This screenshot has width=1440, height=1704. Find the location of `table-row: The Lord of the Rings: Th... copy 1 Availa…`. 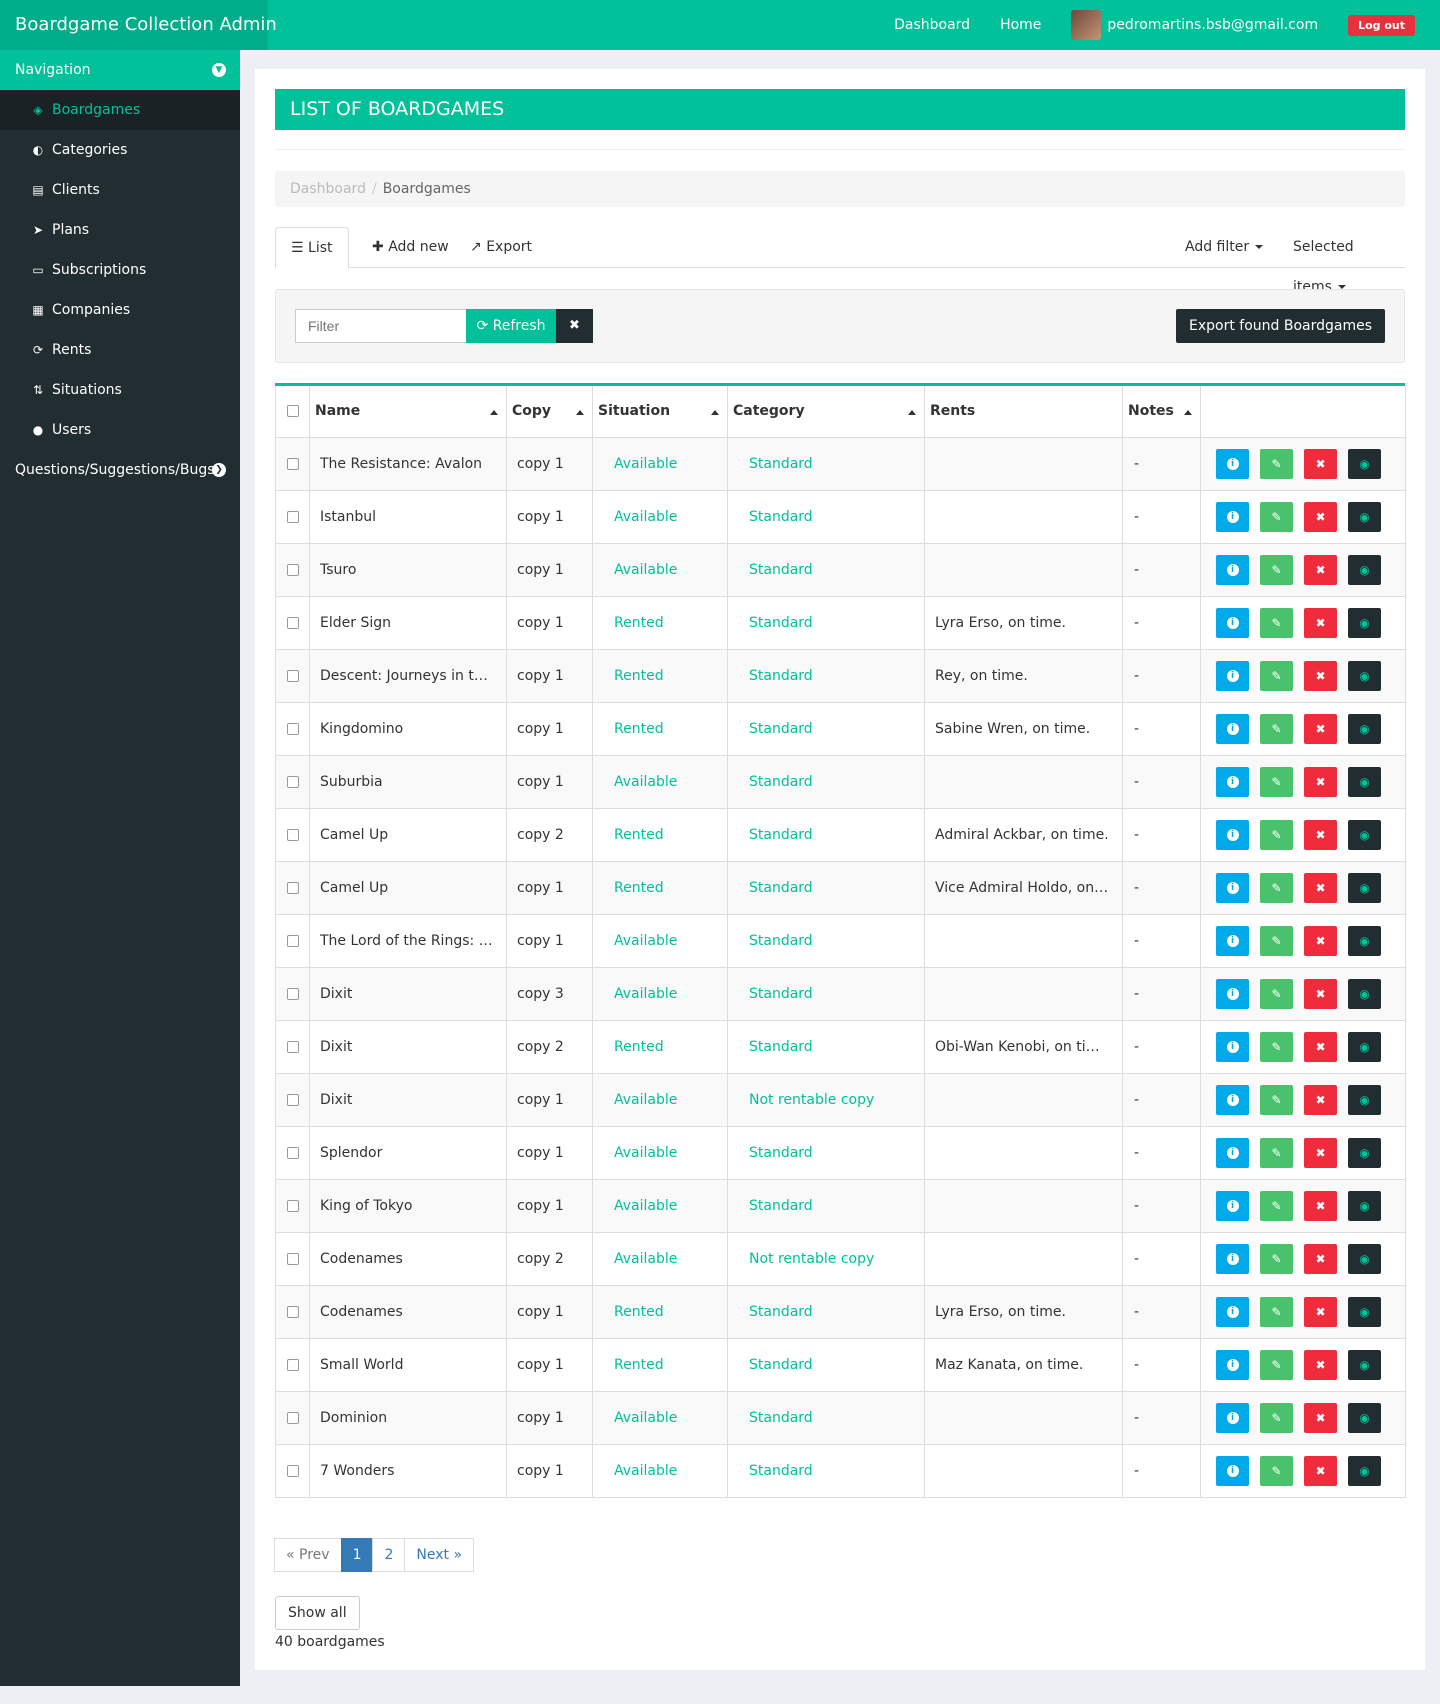

table-row: The Lord of the Rings: Th... copy 1 Availa… is located at coordinates (840, 940).